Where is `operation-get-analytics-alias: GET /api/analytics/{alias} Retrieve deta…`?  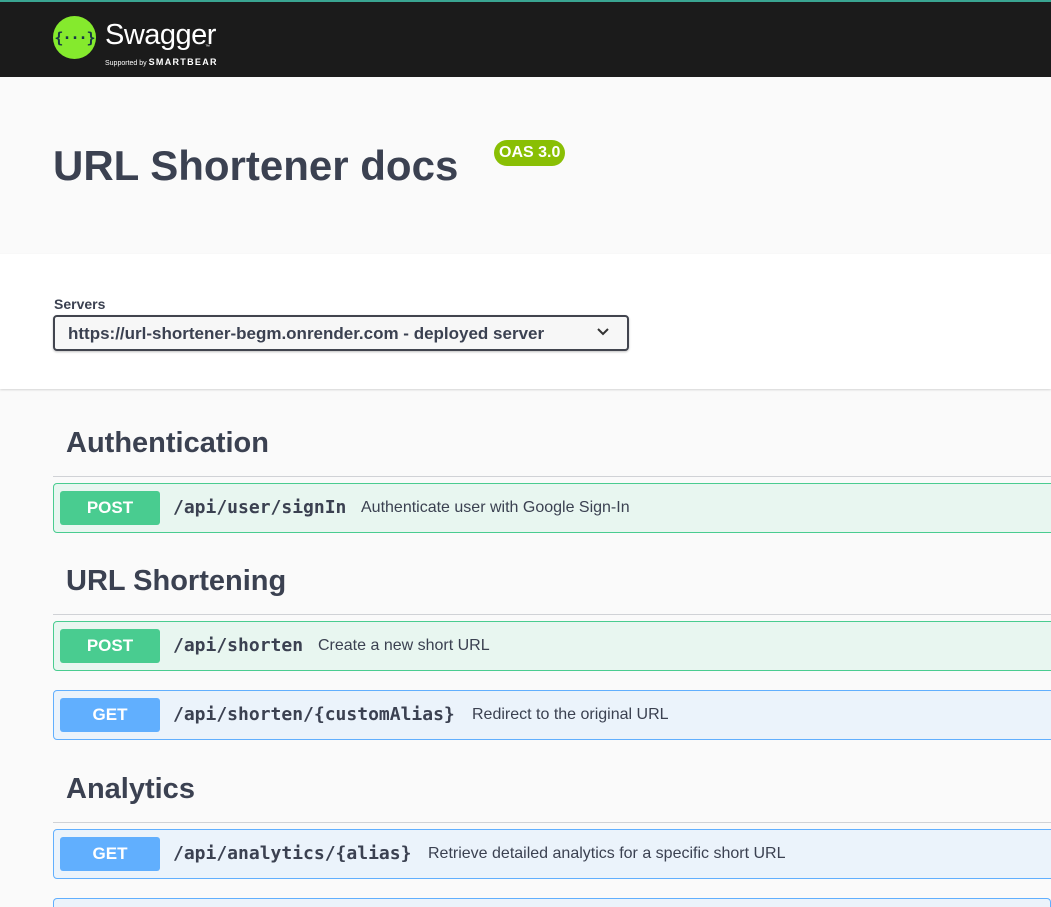
operation-get-analytics-alias: GET /api/analytics/{alias} Retrieve deta… is located at coordinates (552, 854).